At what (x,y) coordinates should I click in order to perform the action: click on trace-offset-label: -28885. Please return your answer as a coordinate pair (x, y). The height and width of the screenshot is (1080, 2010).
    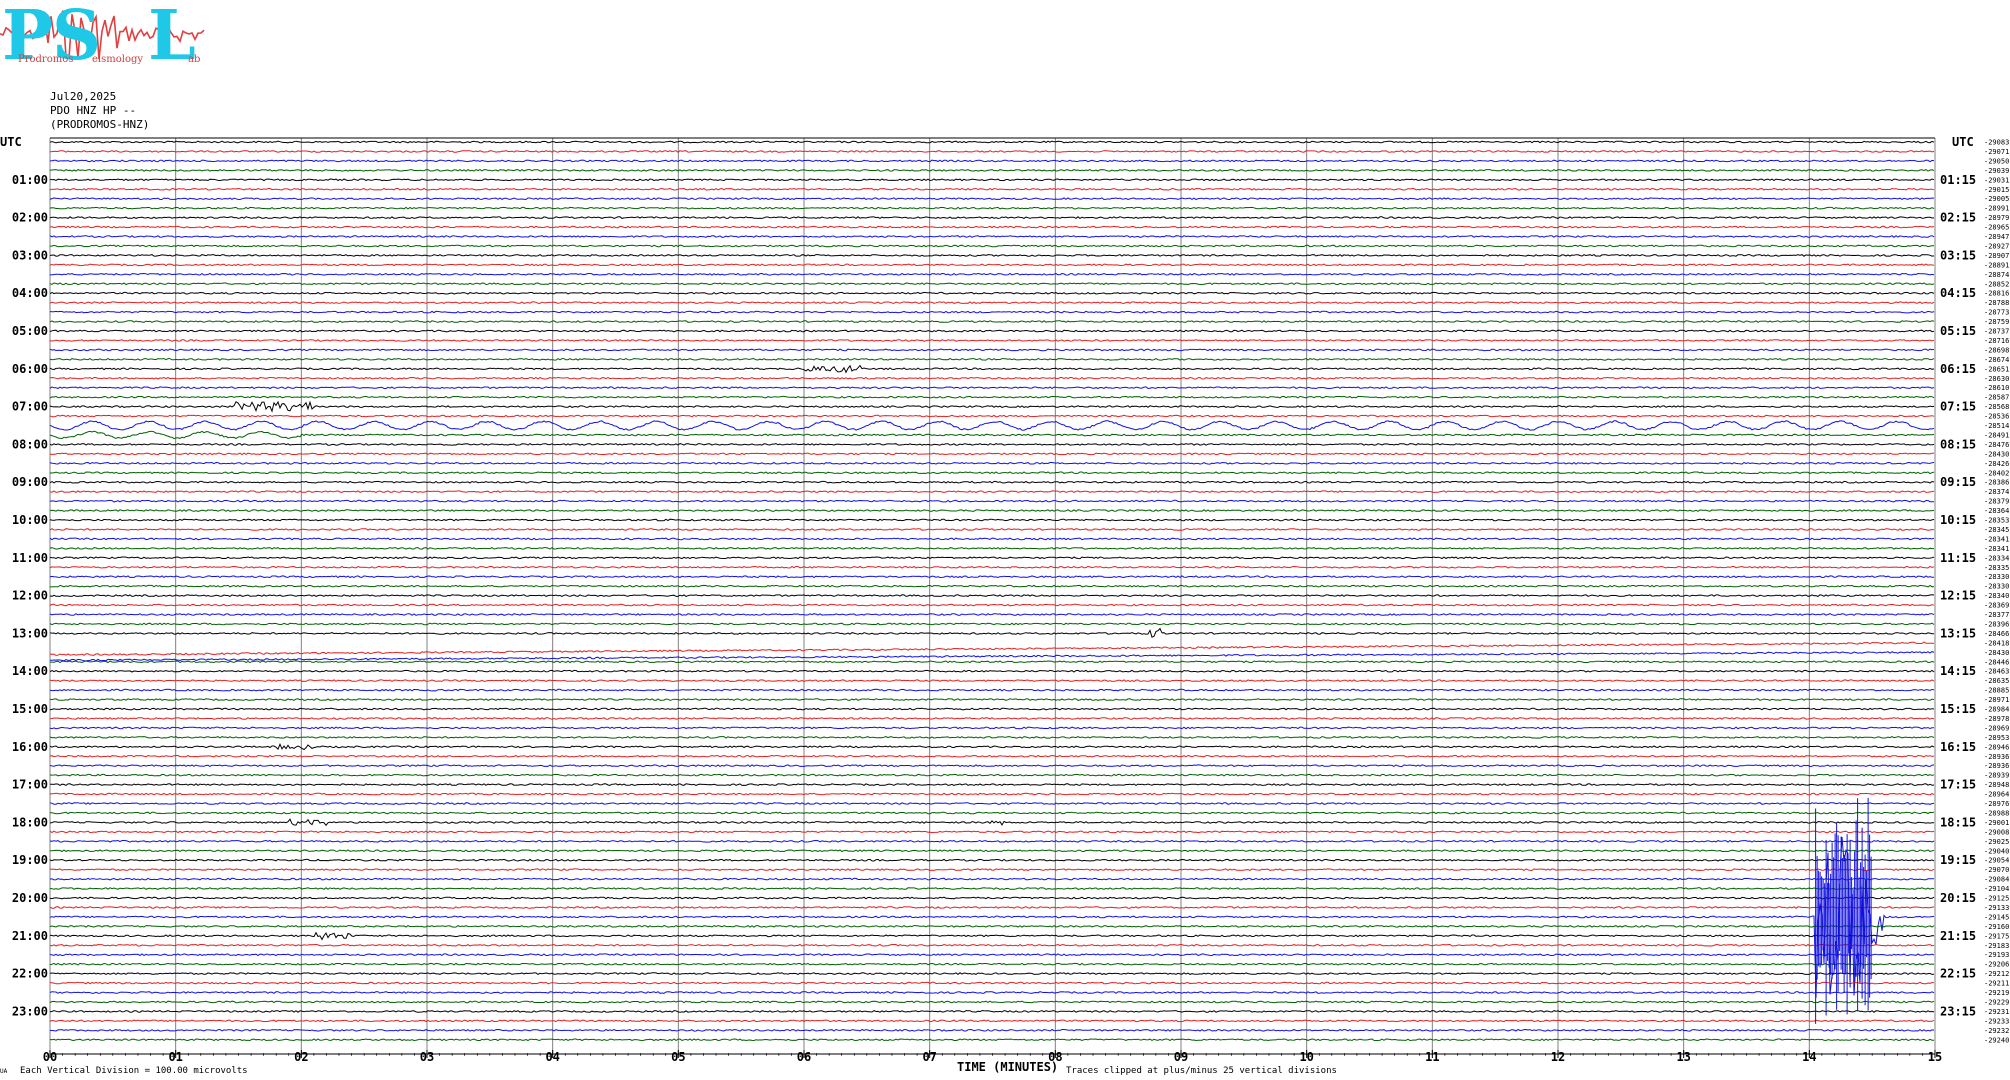
    Looking at the image, I should click on (1996, 691).